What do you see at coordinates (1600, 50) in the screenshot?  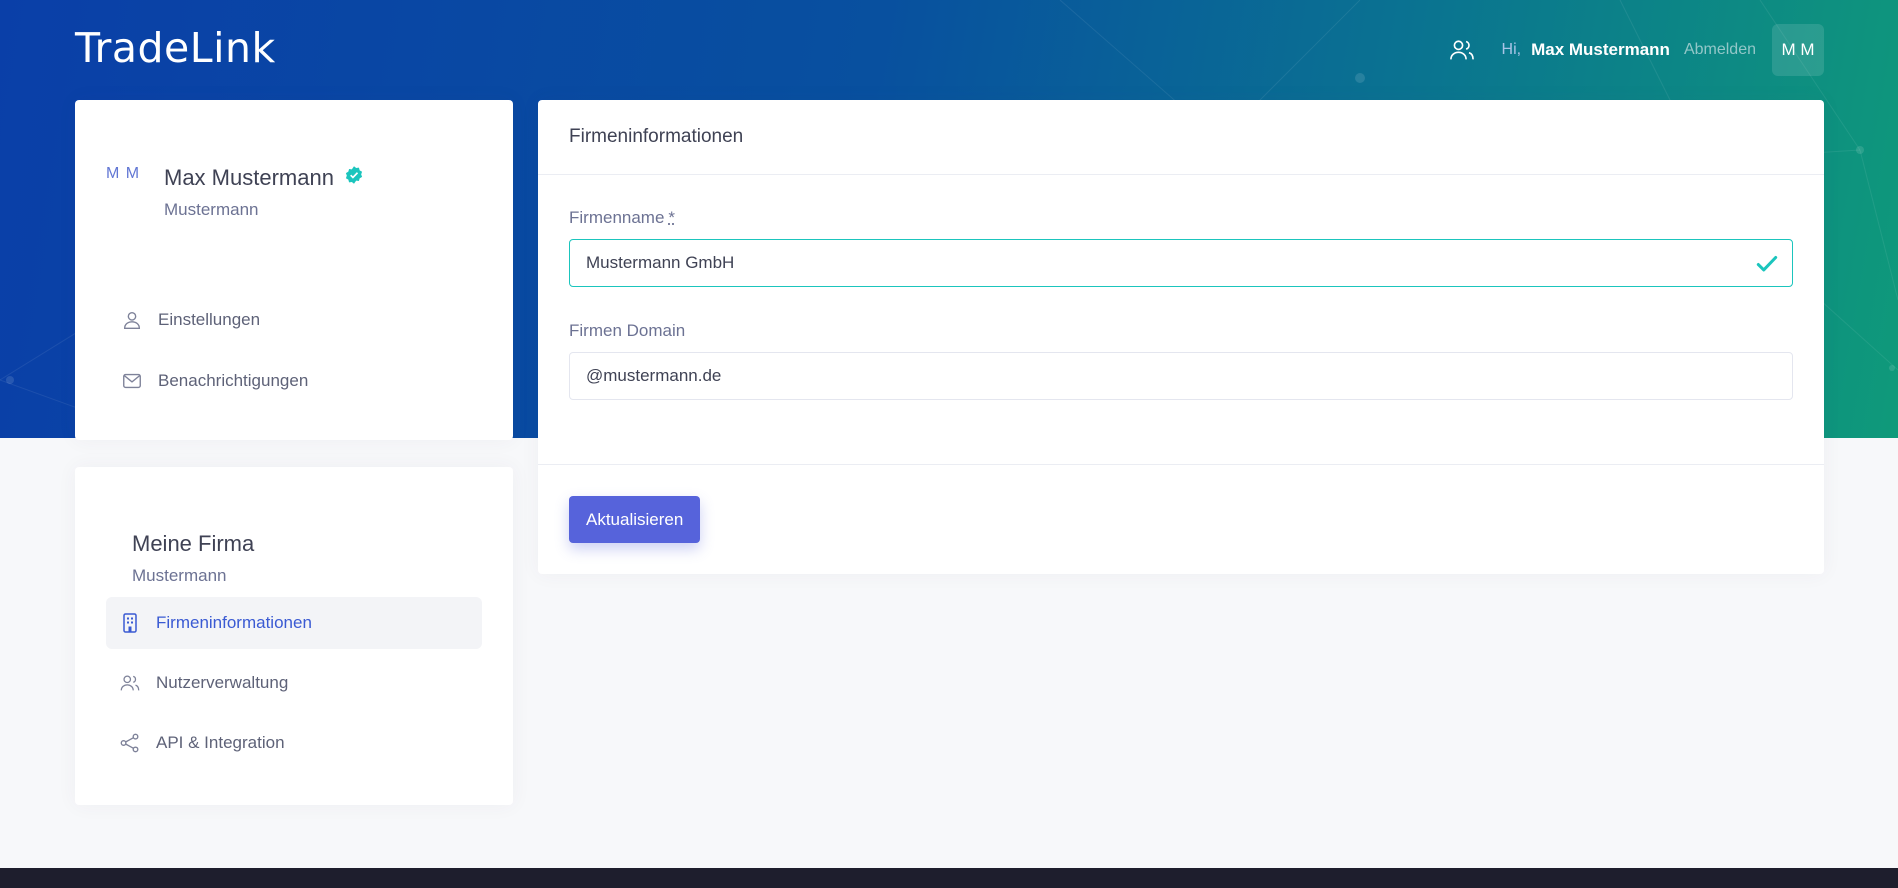 I see `topbar-user-name: Max Mustermann` at bounding box center [1600, 50].